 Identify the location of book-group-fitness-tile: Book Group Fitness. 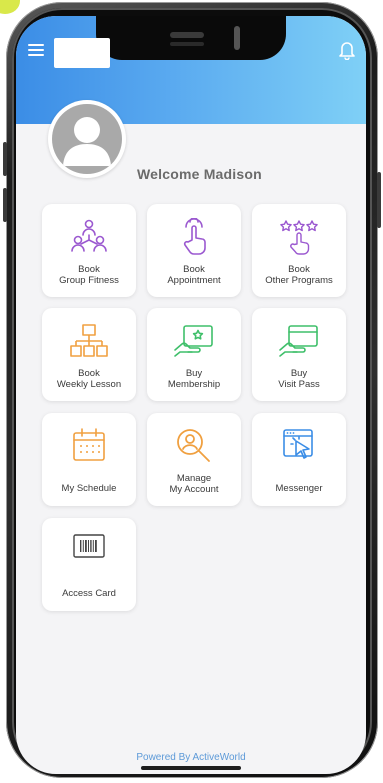
(89, 250).